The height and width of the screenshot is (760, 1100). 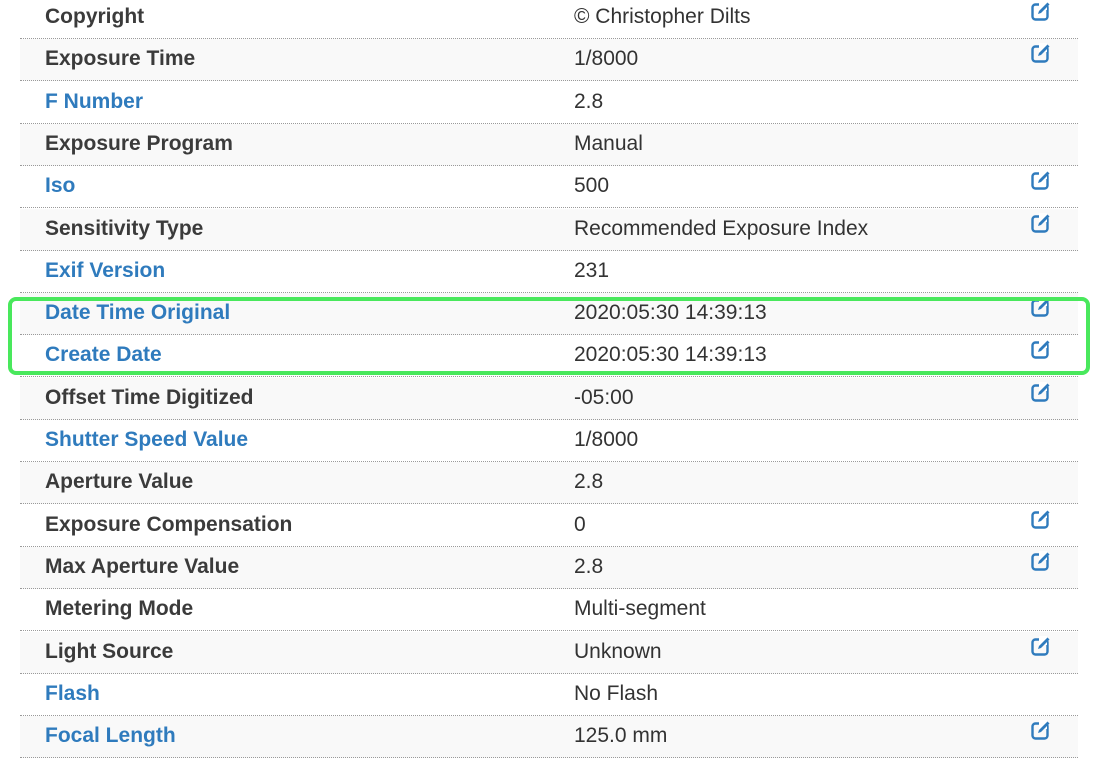 I want to click on table-row: Offset Time Digitized -05:00, so click(x=549, y=399).